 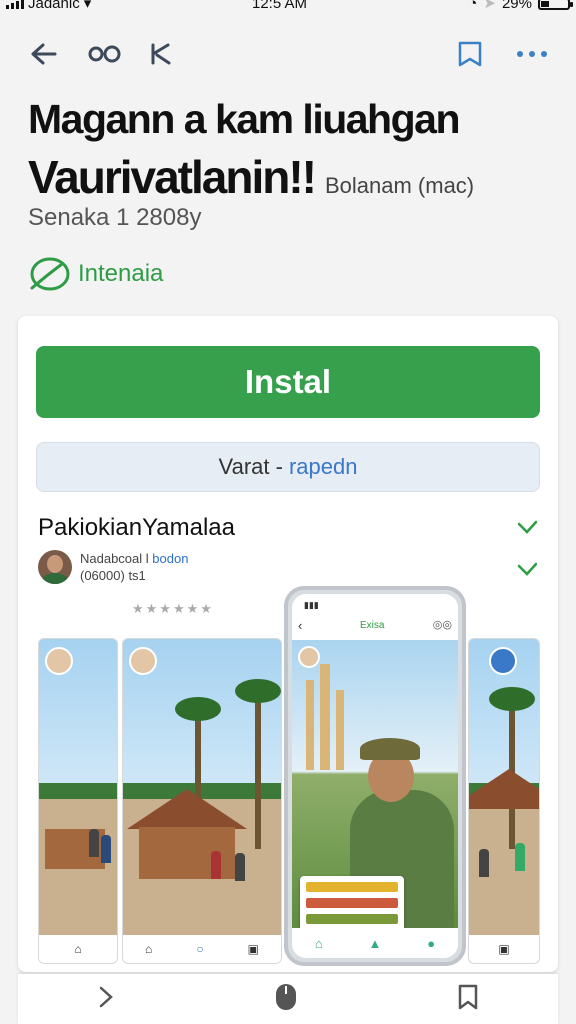 I want to click on screenshot-4: ▣, so click(x=504, y=801).